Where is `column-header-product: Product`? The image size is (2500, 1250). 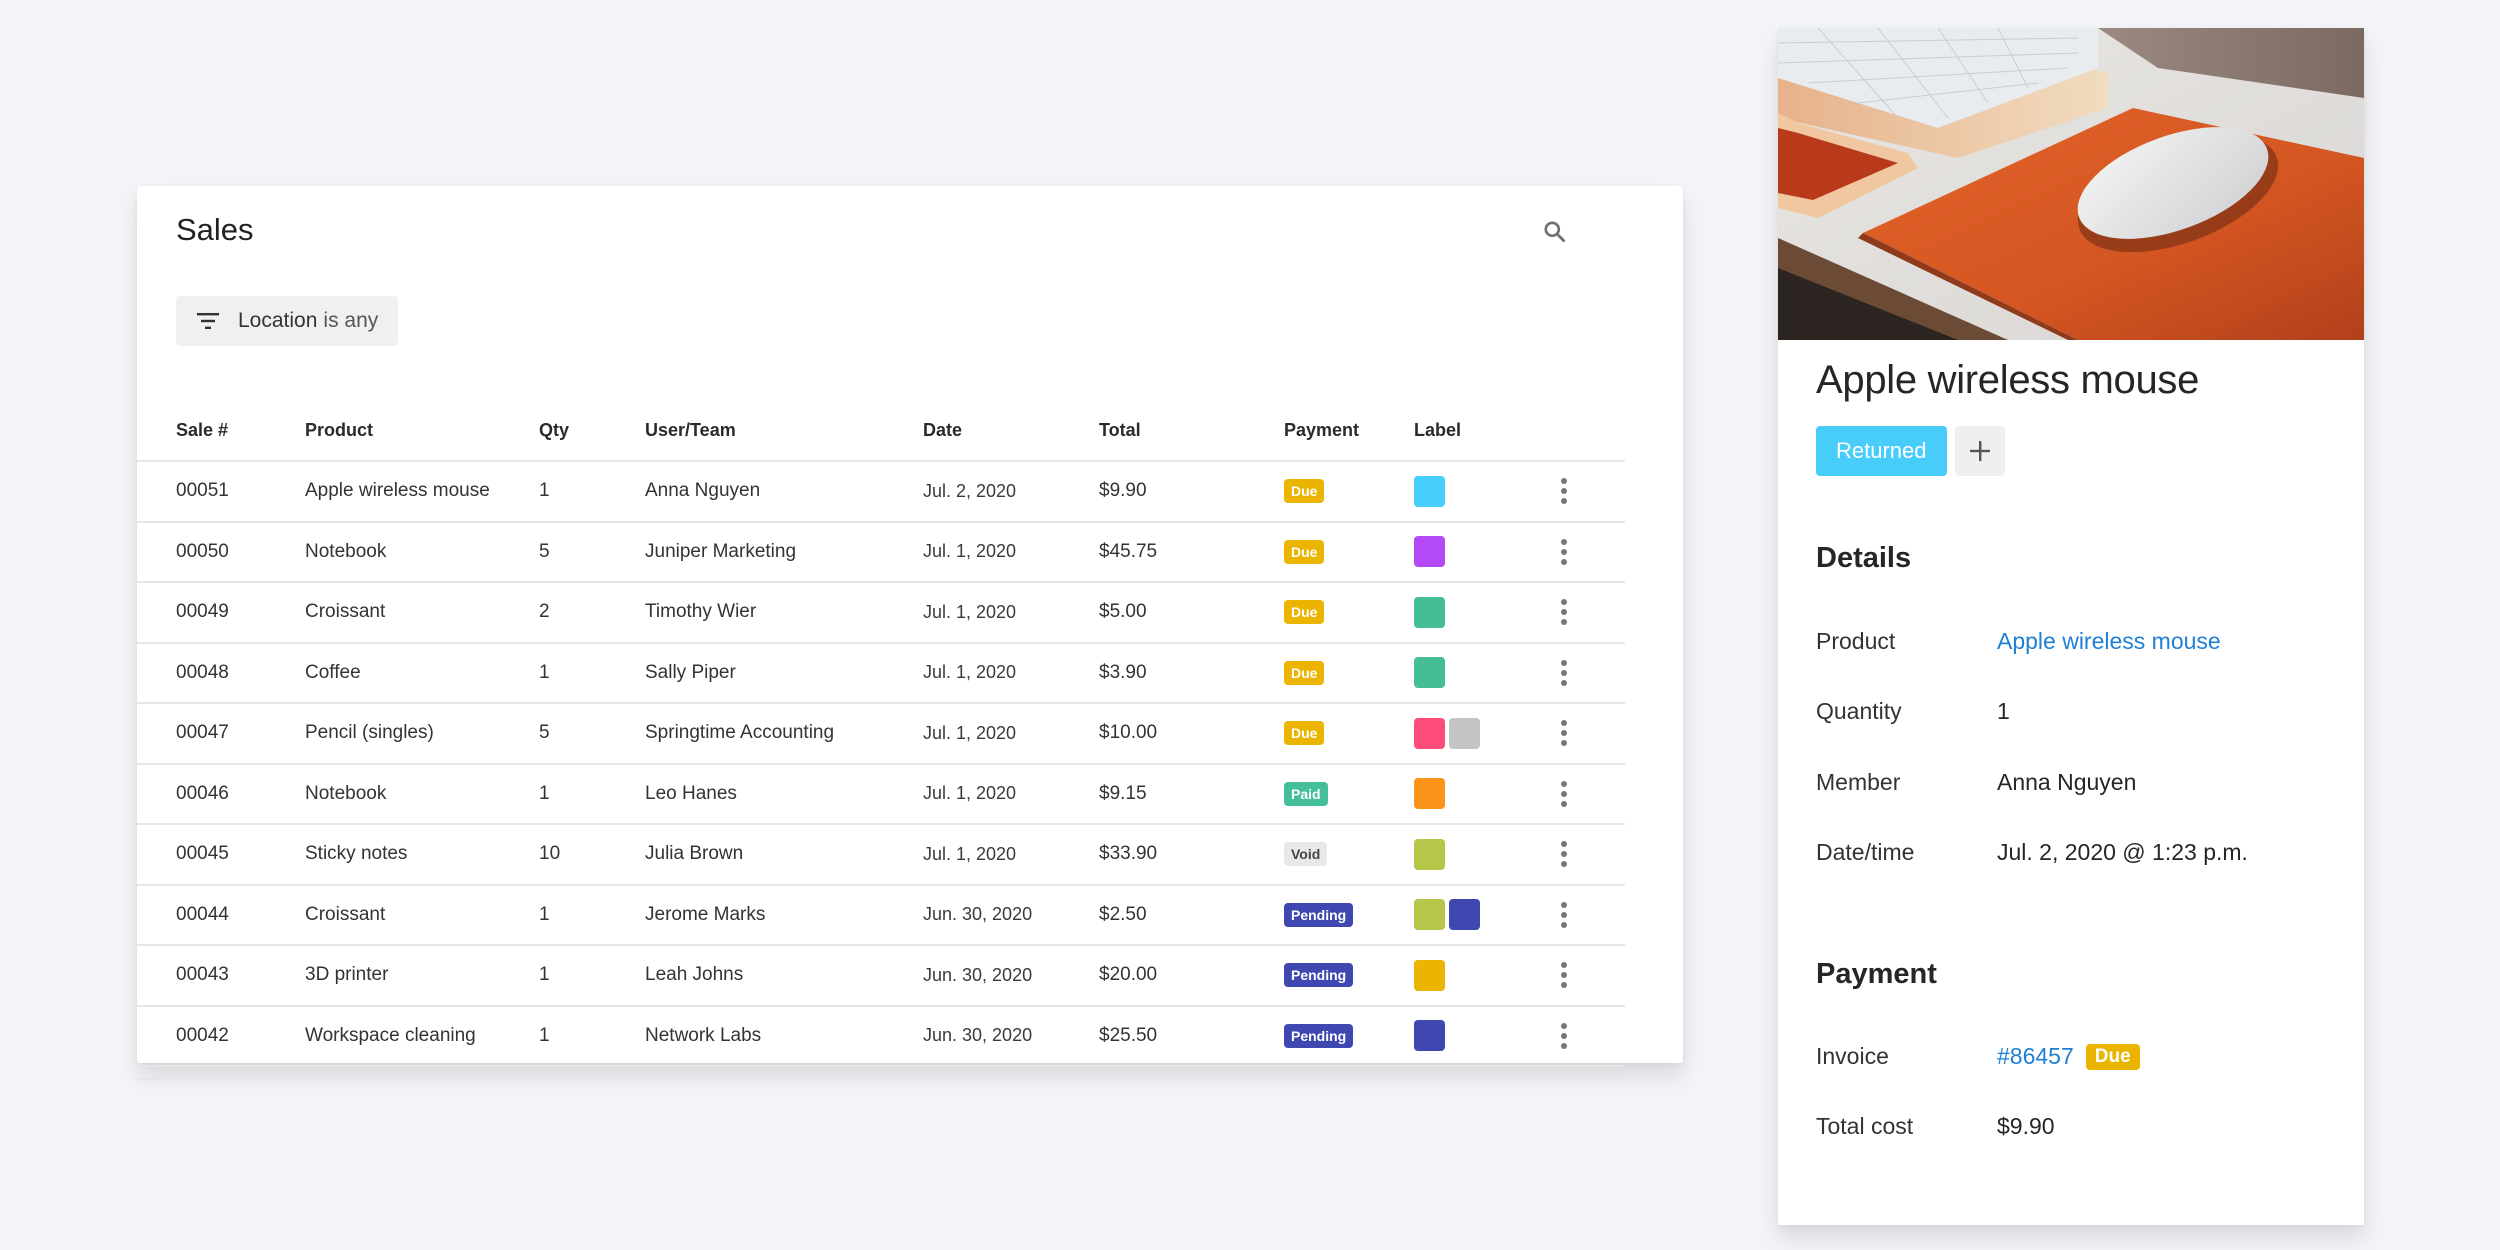 column-header-product: Product is located at coordinates (422, 431).